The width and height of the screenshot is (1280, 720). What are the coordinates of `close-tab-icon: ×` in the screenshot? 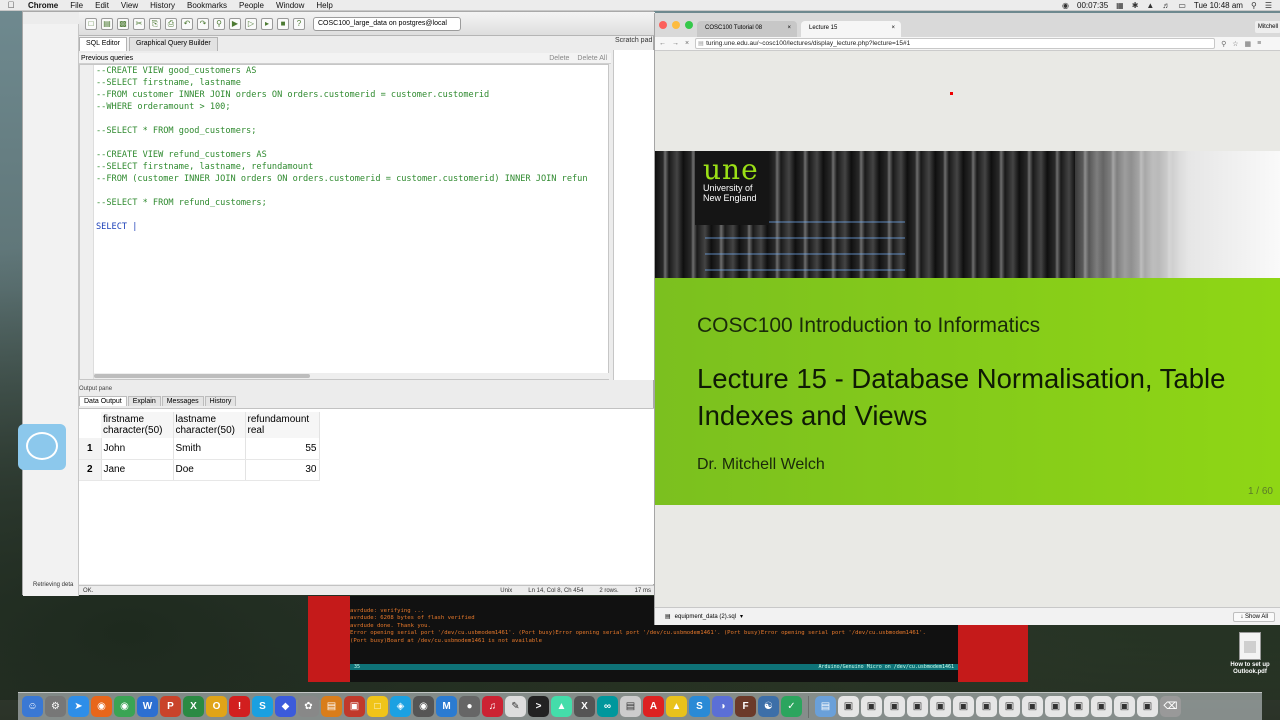 It's located at (789, 28).